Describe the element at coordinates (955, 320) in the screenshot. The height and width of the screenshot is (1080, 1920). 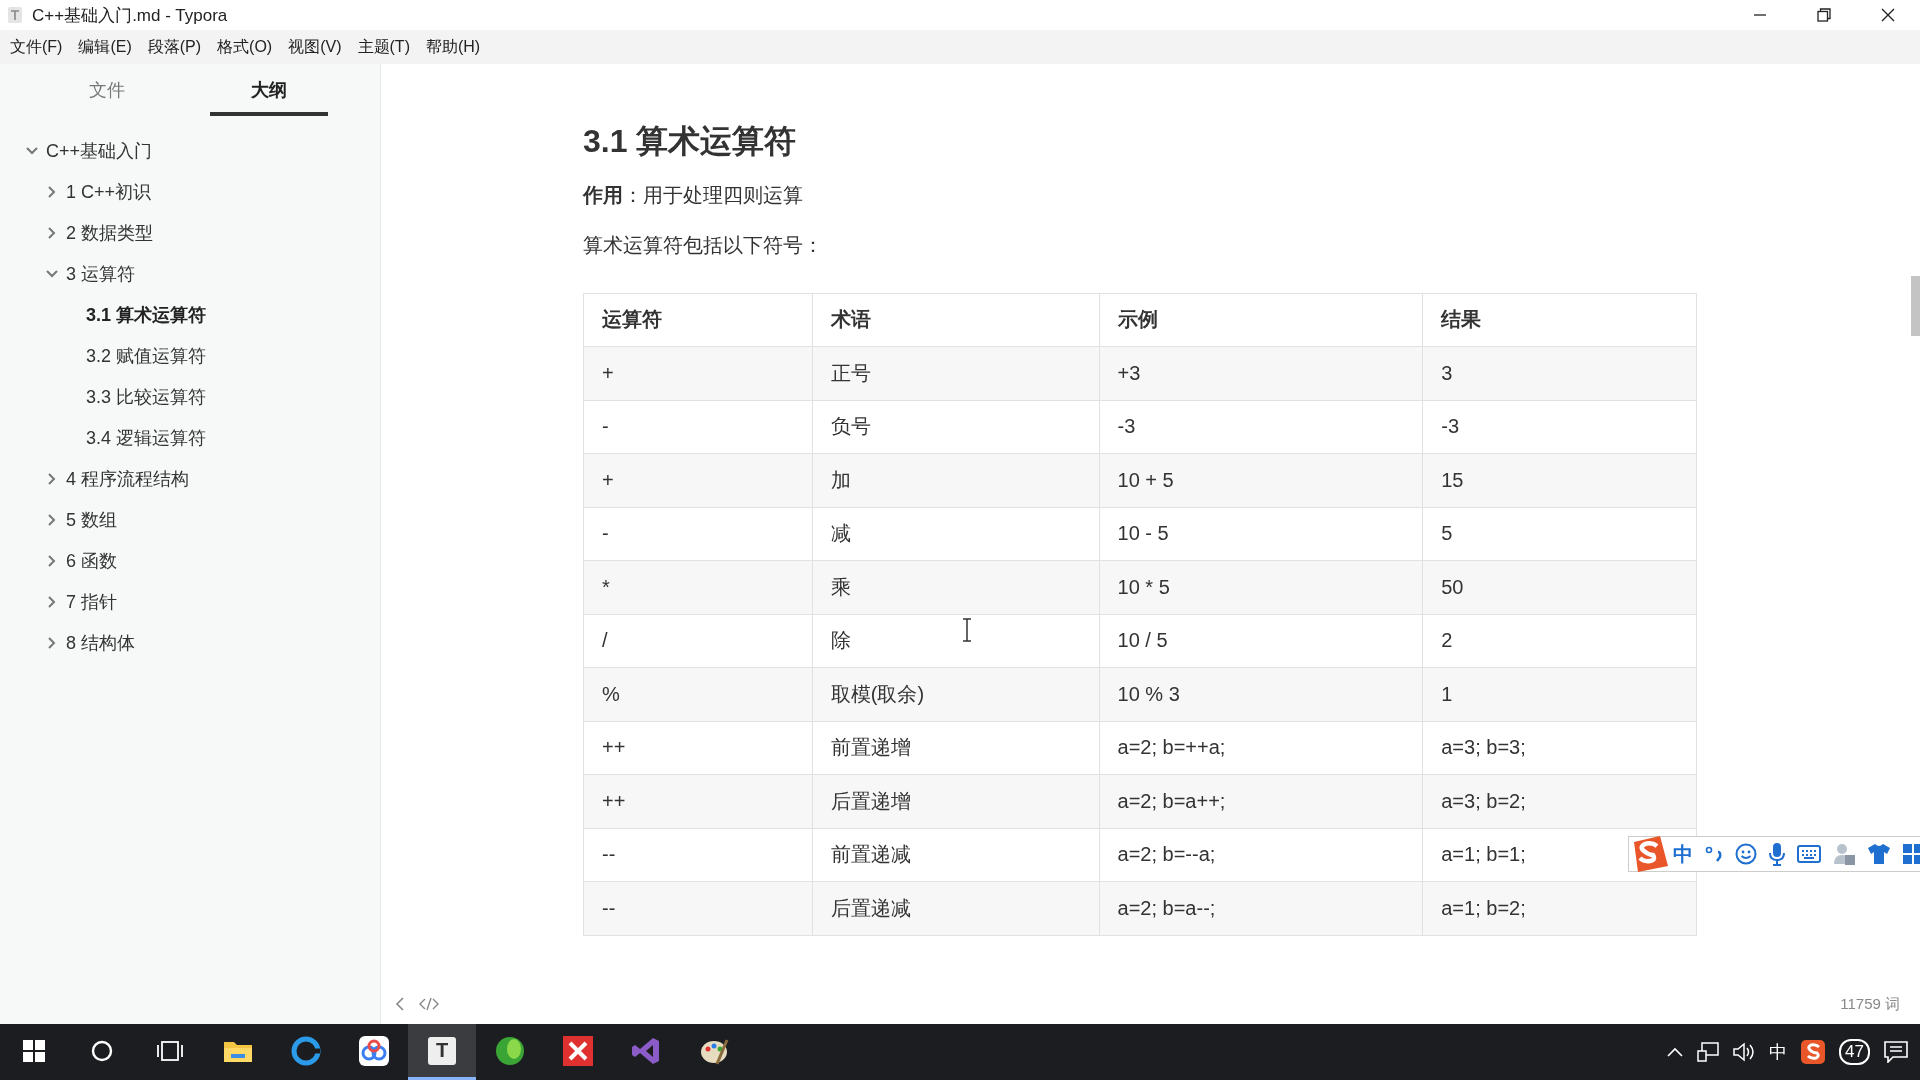
I see `column-header: 术语` at that location.